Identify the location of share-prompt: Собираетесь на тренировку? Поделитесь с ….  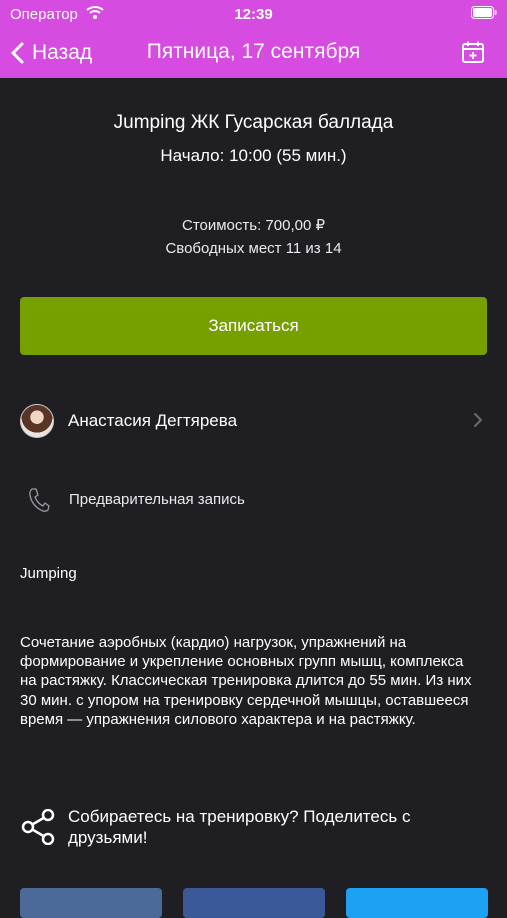
(239, 827).